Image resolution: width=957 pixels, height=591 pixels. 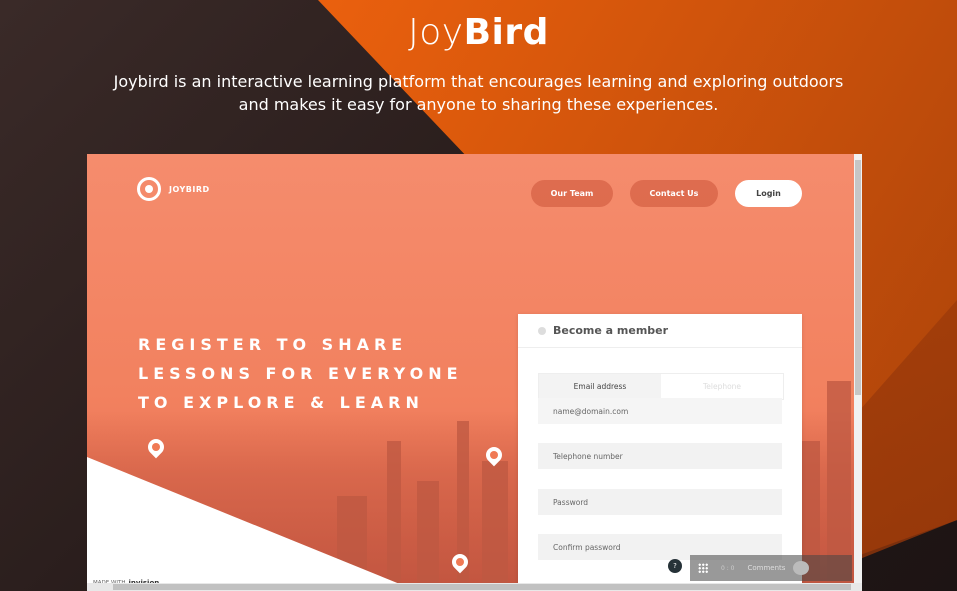 What do you see at coordinates (766, 568) in the screenshot?
I see `comments-label: Comments` at bounding box center [766, 568].